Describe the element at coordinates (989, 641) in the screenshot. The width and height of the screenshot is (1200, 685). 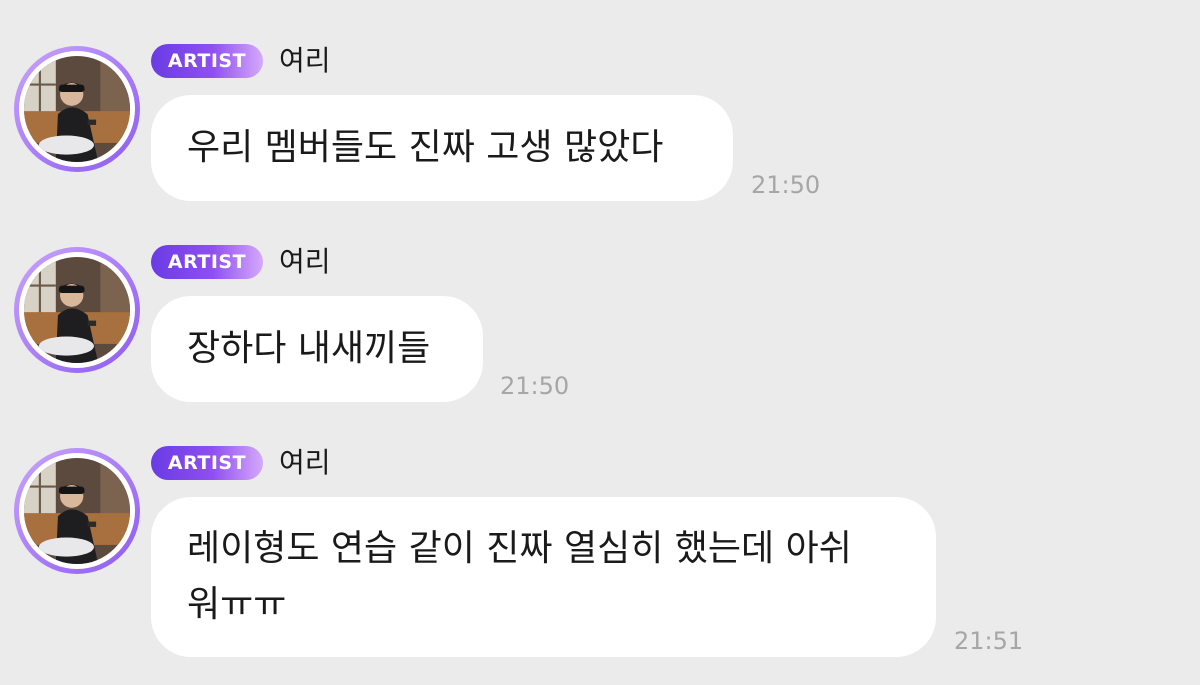
I see `message-timestamp: 21:51` at that location.